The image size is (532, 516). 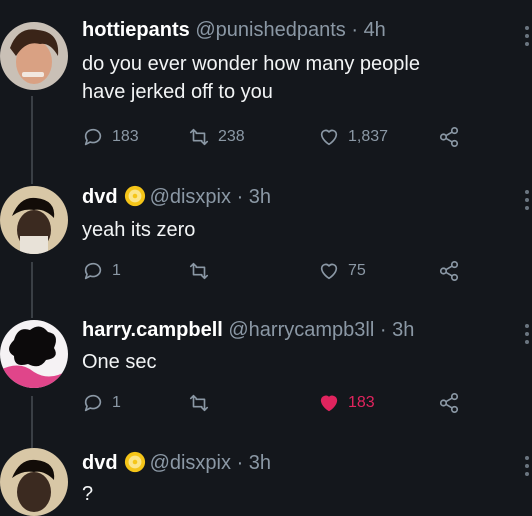 I want to click on like-count: 1,837, so click(x=368, y=136).